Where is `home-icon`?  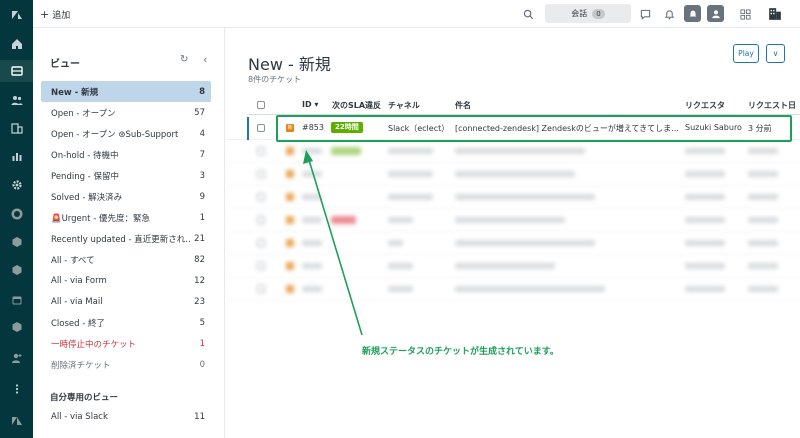 home-icon is located at coordinates (16, 44).